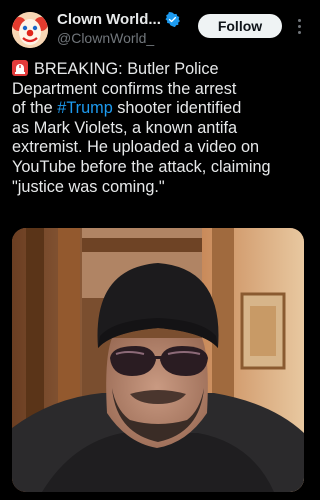  What do you see at coordinates (126, 69) in the screenshot?
I see `post-text-segment: BREAKING: Butler Police` at bounding box center [126, 69].